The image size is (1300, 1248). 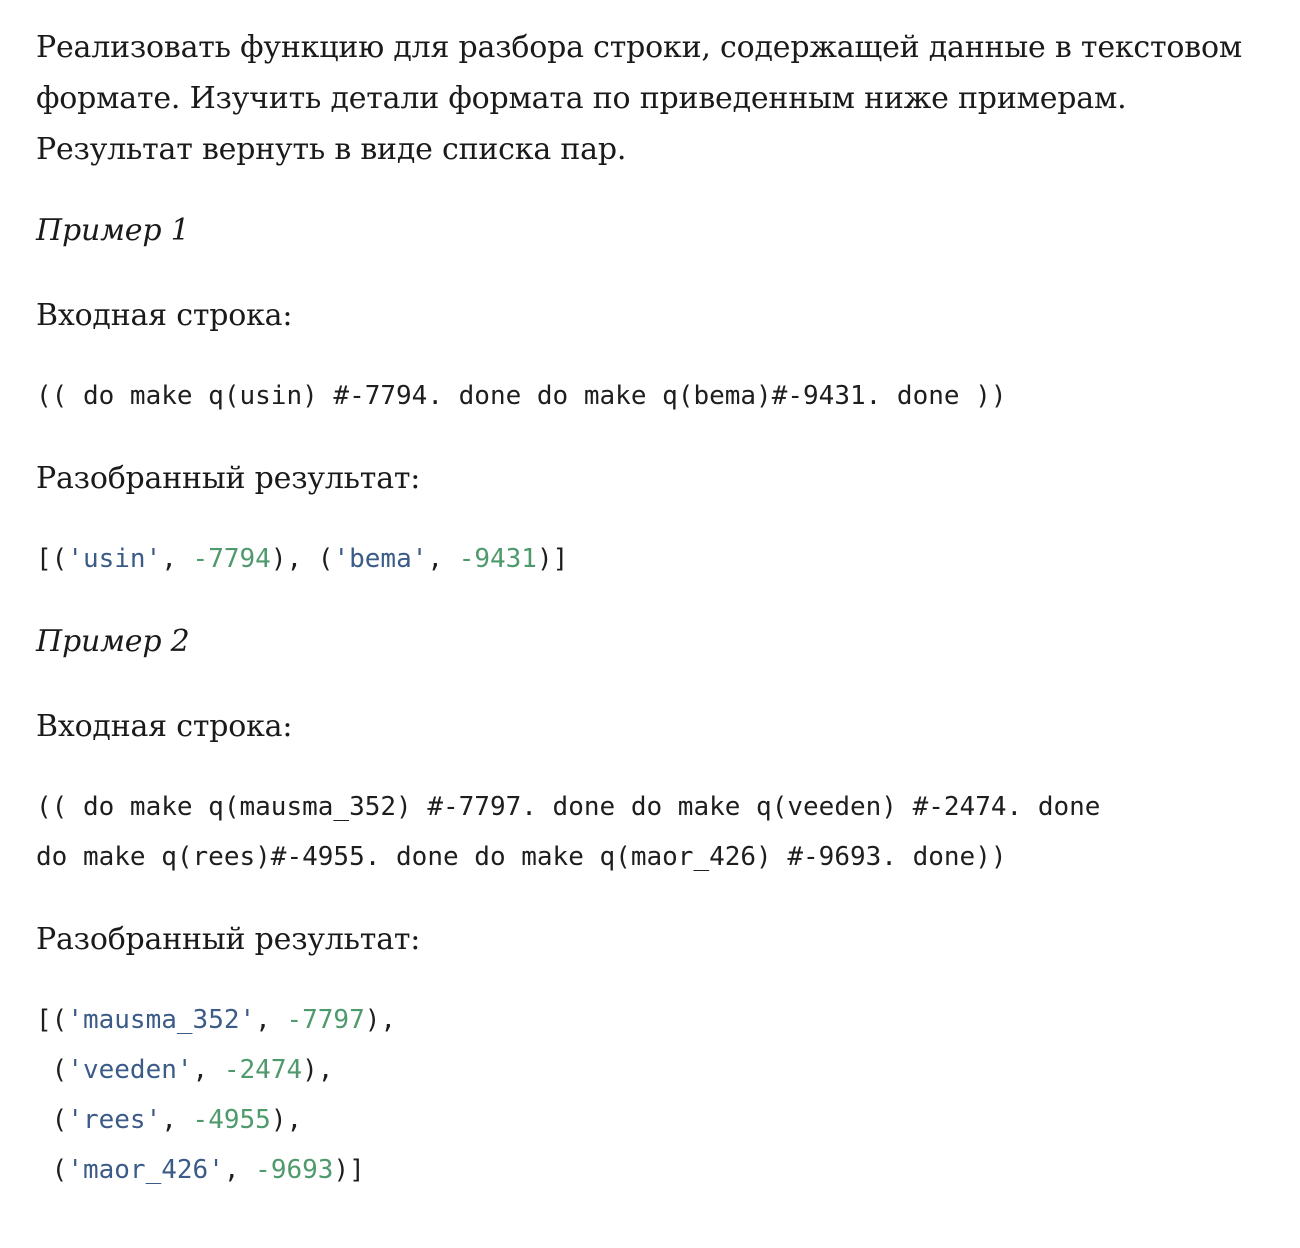 I want to click on result-line: [('mausma_352', -7797),, so click(x=650, y=1020).